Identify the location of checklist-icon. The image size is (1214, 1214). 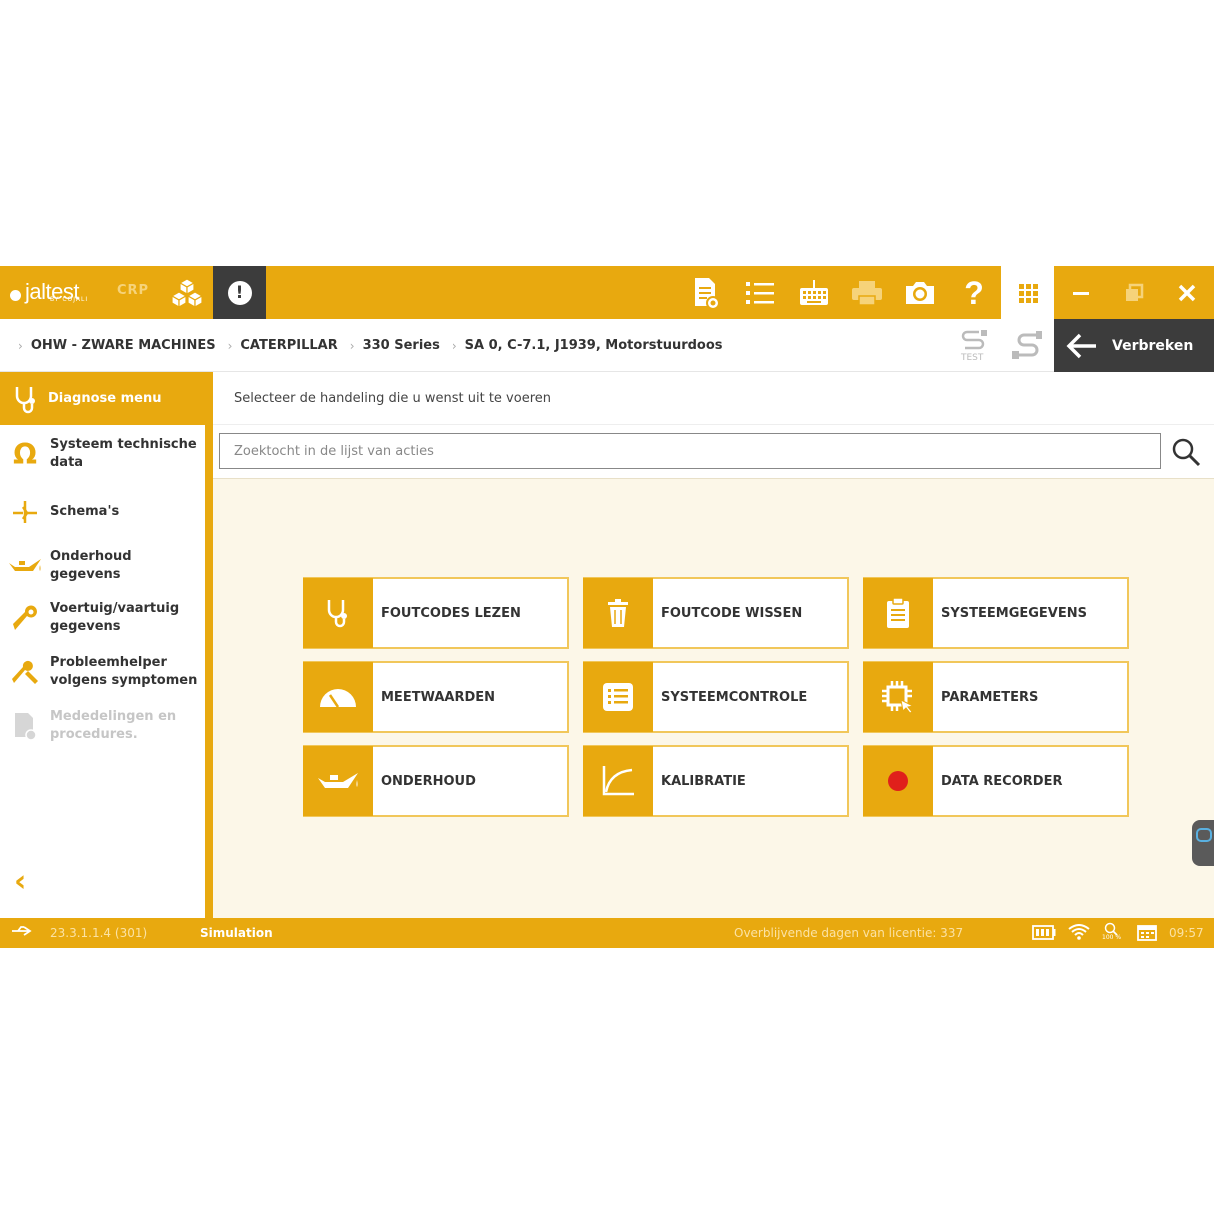
(618, 697).